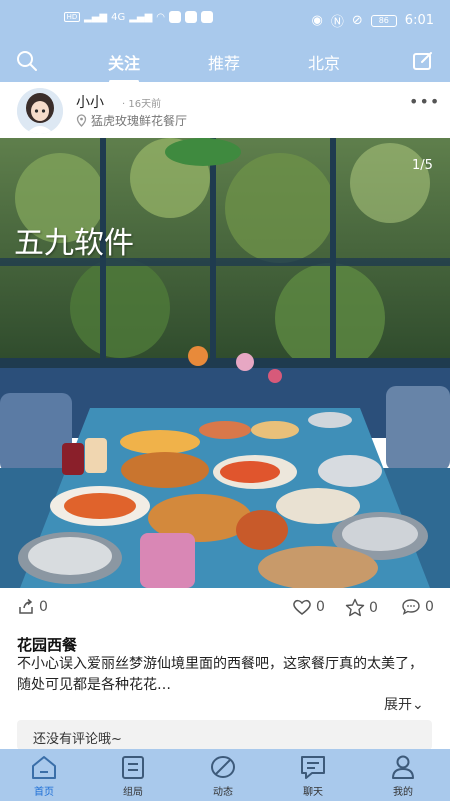  I want to click on tab-follow: 关注, so click(124, 62).